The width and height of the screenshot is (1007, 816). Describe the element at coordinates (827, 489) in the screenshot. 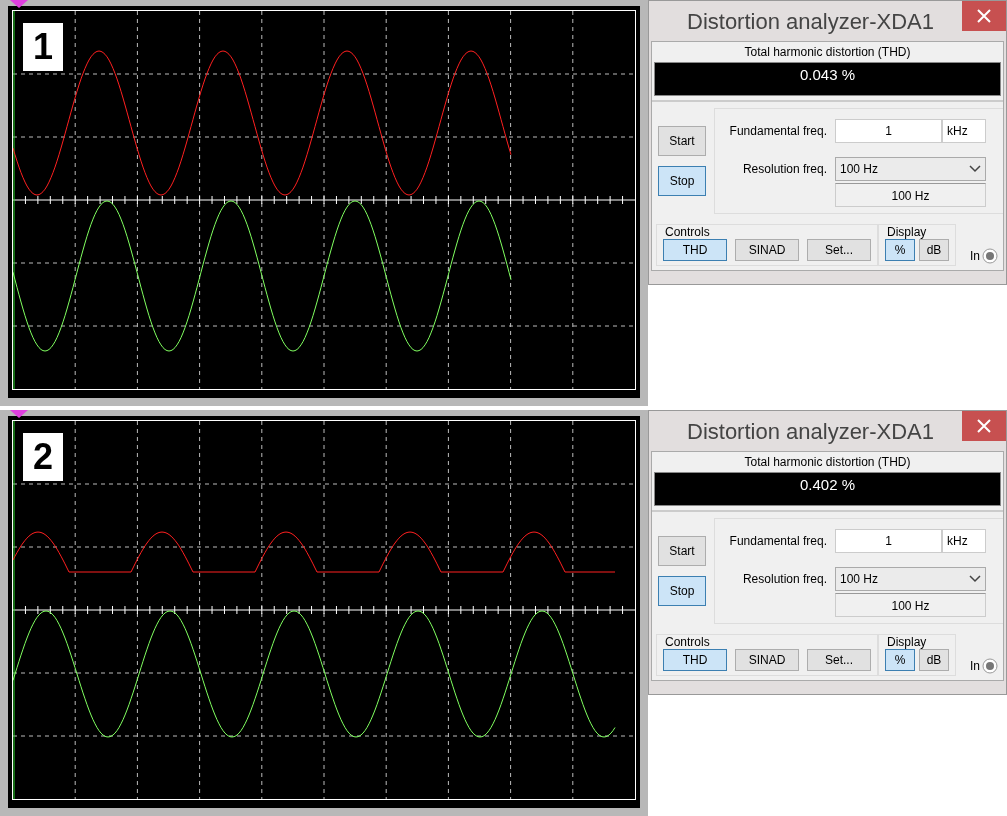

I see `reading-display: 0.402 %` at that location.